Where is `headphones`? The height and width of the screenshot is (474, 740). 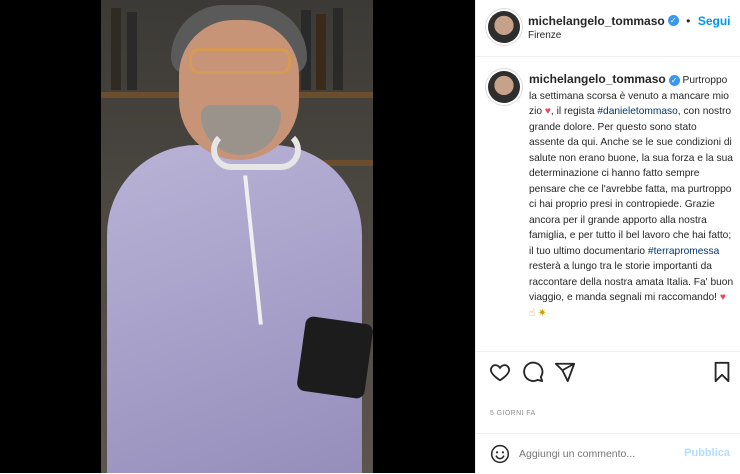
headphones is located at coordinates (256, 150).